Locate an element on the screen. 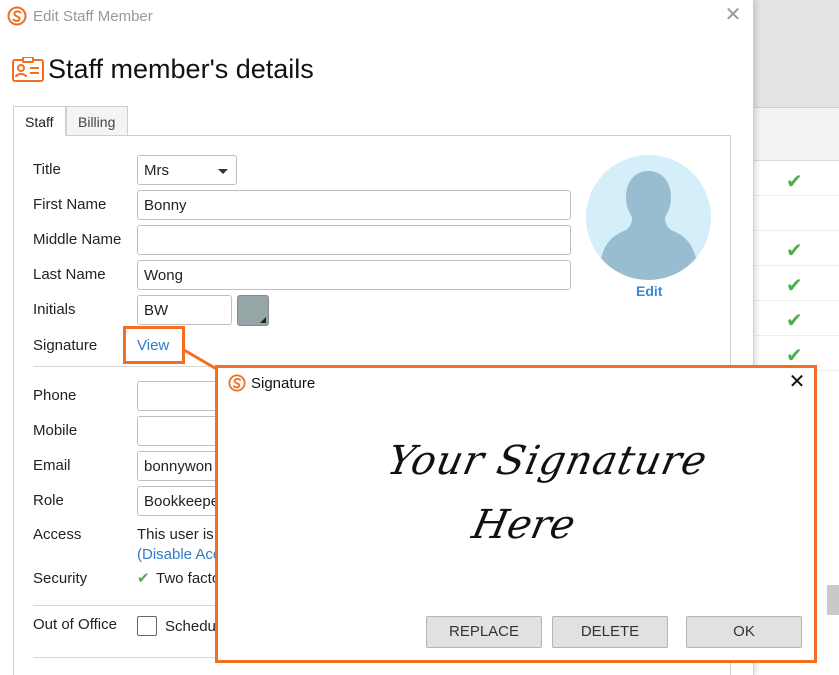  page-title: Staff member's details is located at coordinates (181, 69).